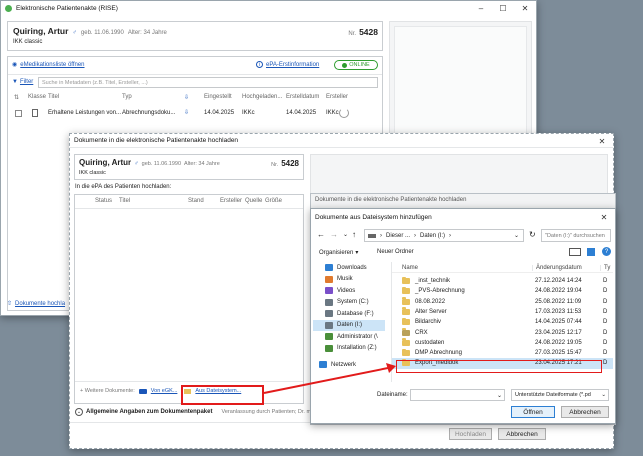 The width and height of the screenshot is (643, 456). What do you see at coordinates (499, 366) in the screenshot?
I see `selected-file-highlight` at bounding box center [499, 366].